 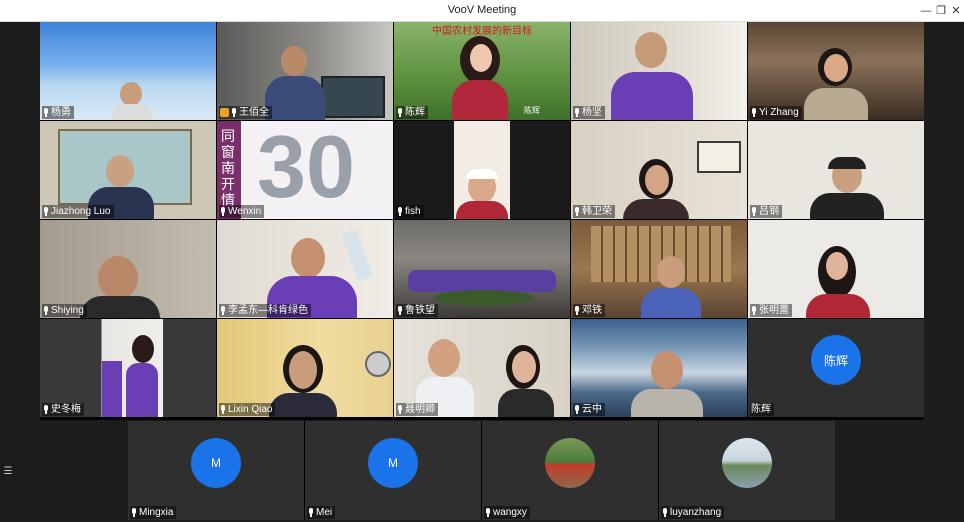 What do you see at coordinates (482, 269) in the screenshot?
I see `video-tile: 鲁铁望` at bounding box center [482, 269].